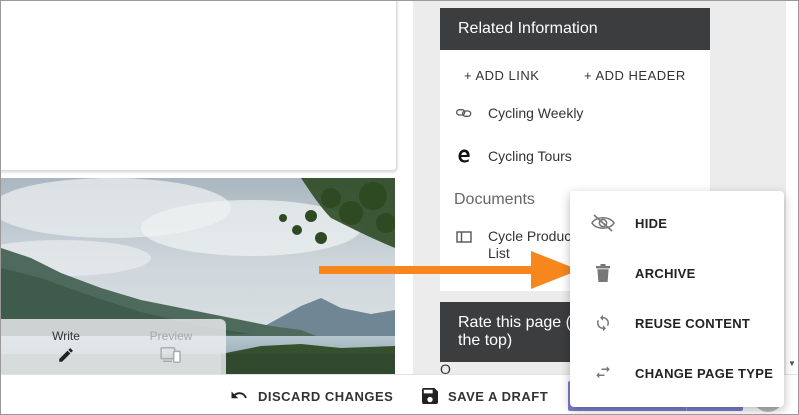  What do you see at coordinates (66, 336) in the screenshot?
I see `write-tab-label: Write` at bounding box center [66, 336].